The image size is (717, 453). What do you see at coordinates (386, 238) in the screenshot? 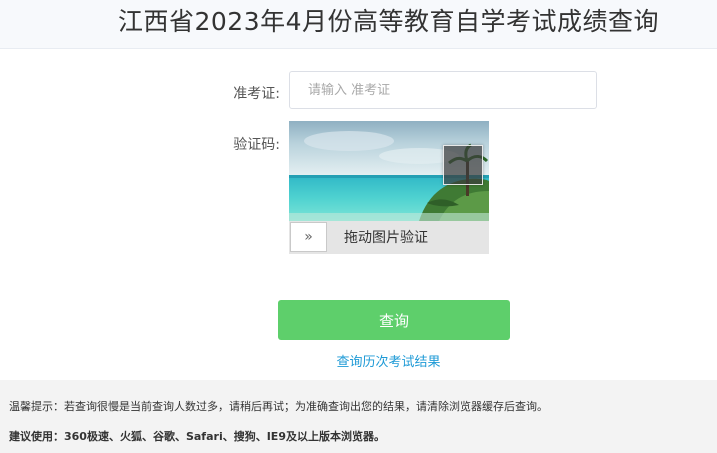
I see `slider-hint: 拖动图片验证` at bounding box center [386, 238].